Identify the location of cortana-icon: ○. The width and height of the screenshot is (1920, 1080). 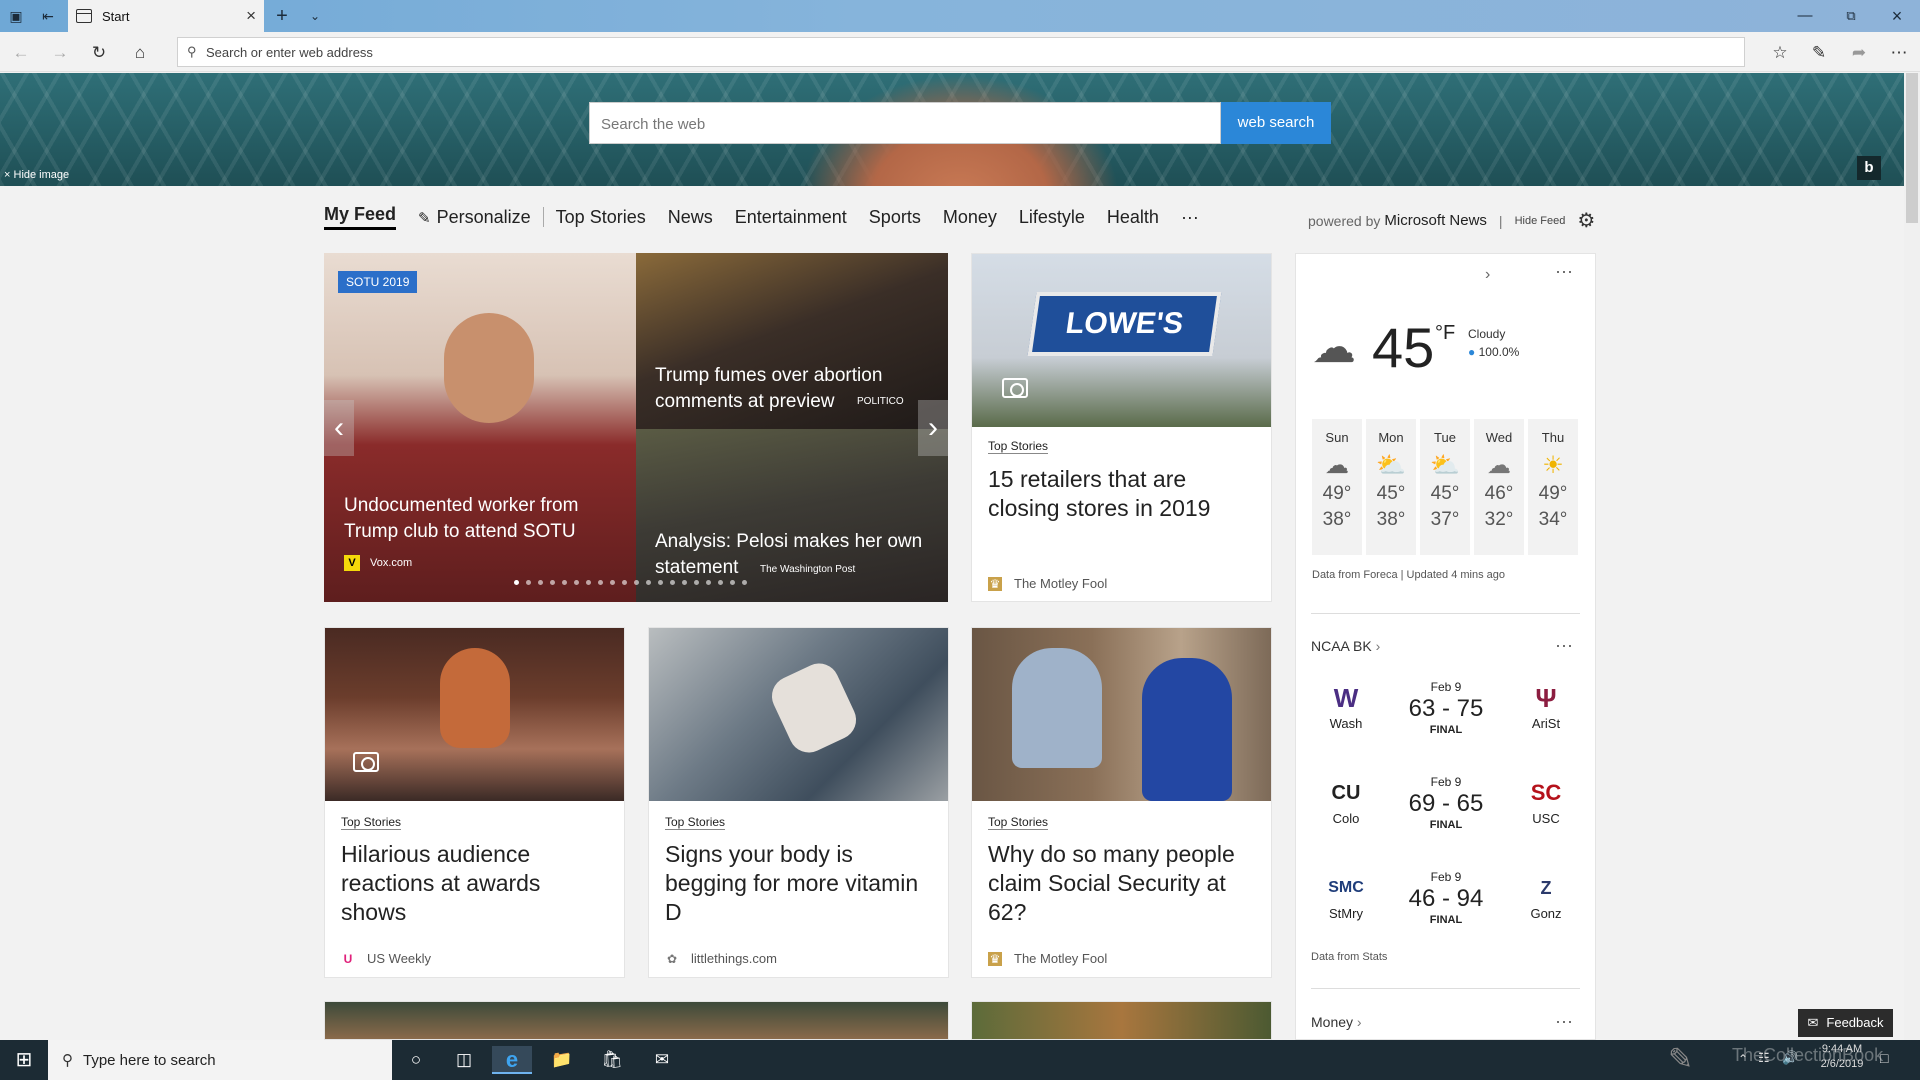
(416, 1060).